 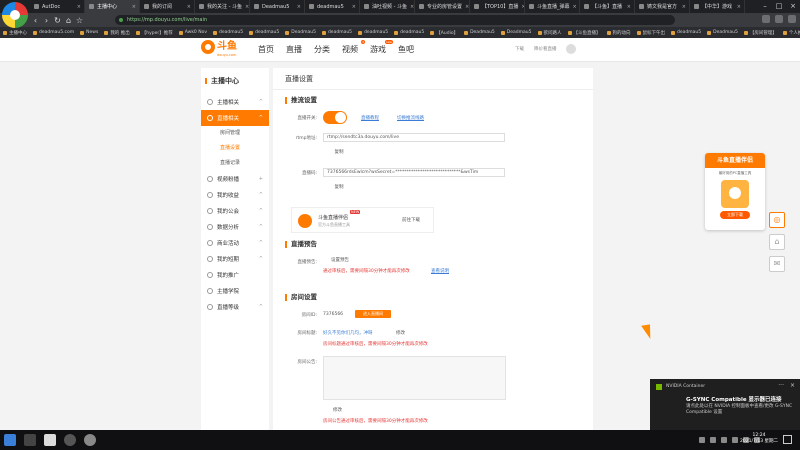 What do you see at coordinates (46, 20) in the screenshot?
I see `forward-icon: ›` at bounding box center [46, 20].